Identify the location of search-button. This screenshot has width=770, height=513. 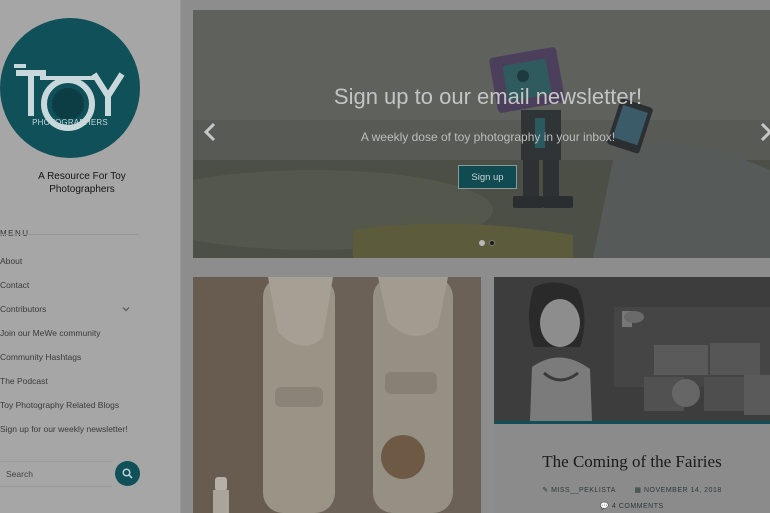
(127, 473).